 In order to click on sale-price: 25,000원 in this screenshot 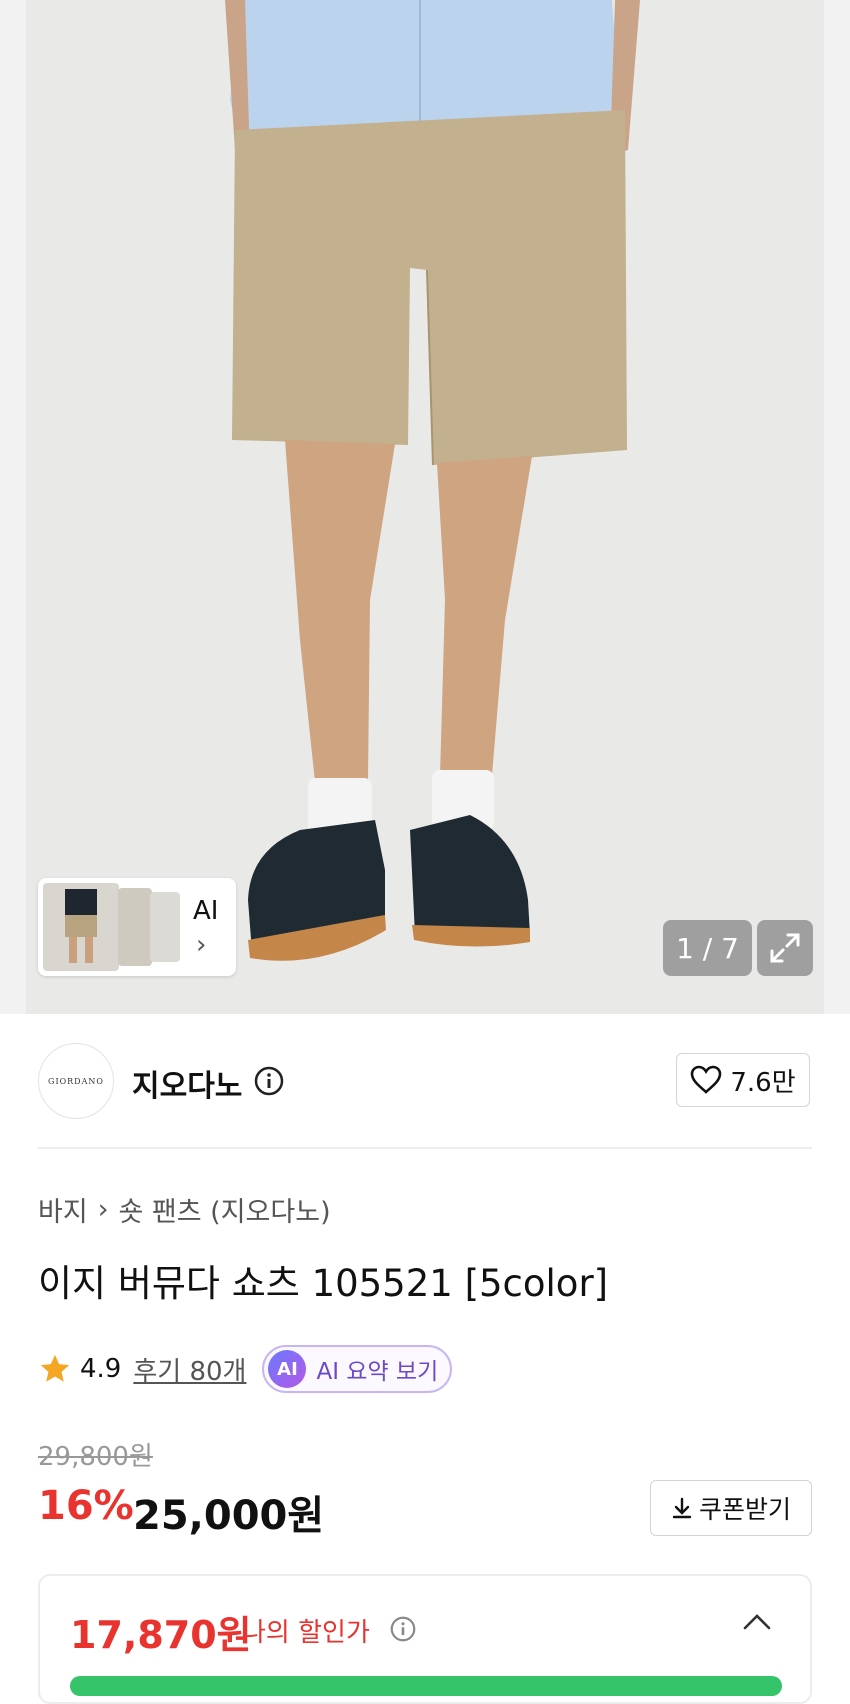, I will do `click(229, 1516)`.